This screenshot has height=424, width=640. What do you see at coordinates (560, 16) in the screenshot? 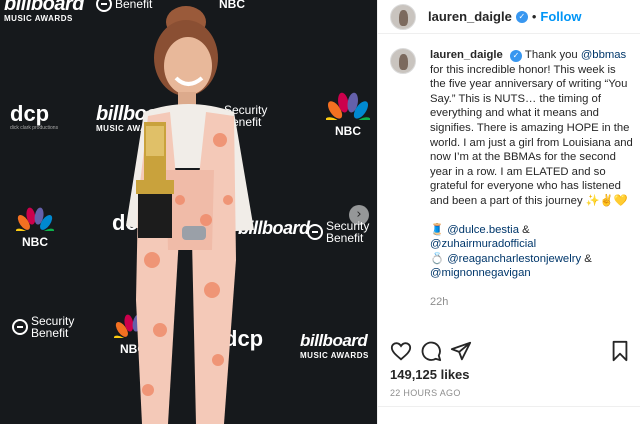
I see `follow-button: Follow` at bounding box center [560, 16].